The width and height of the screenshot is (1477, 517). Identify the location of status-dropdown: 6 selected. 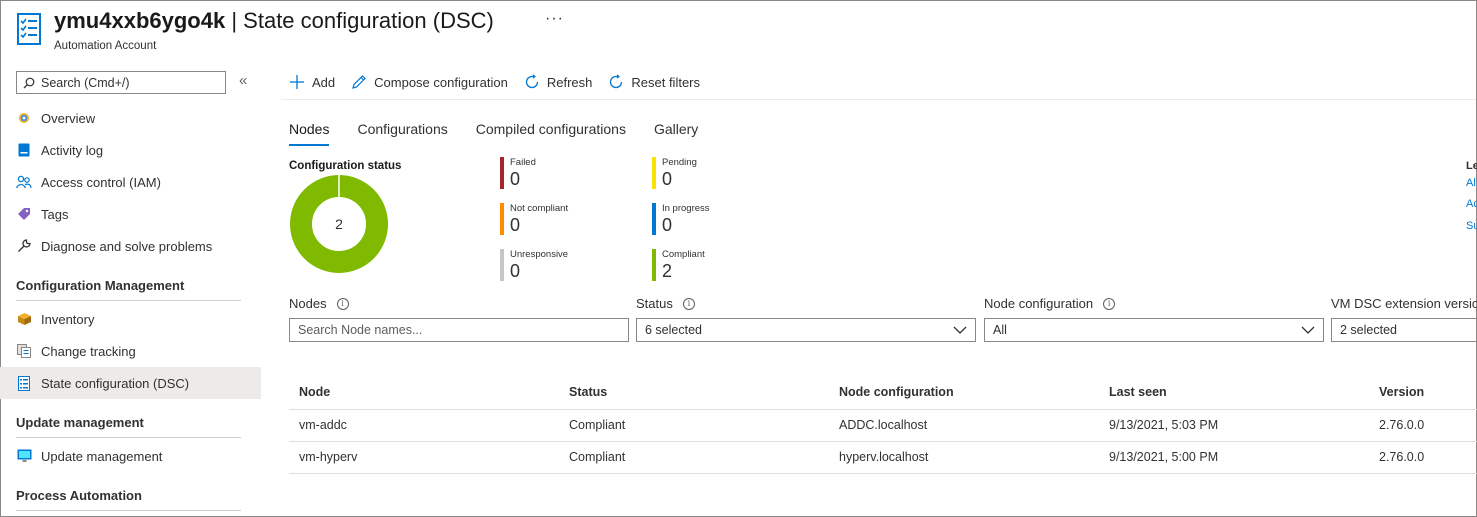
(806, 330).